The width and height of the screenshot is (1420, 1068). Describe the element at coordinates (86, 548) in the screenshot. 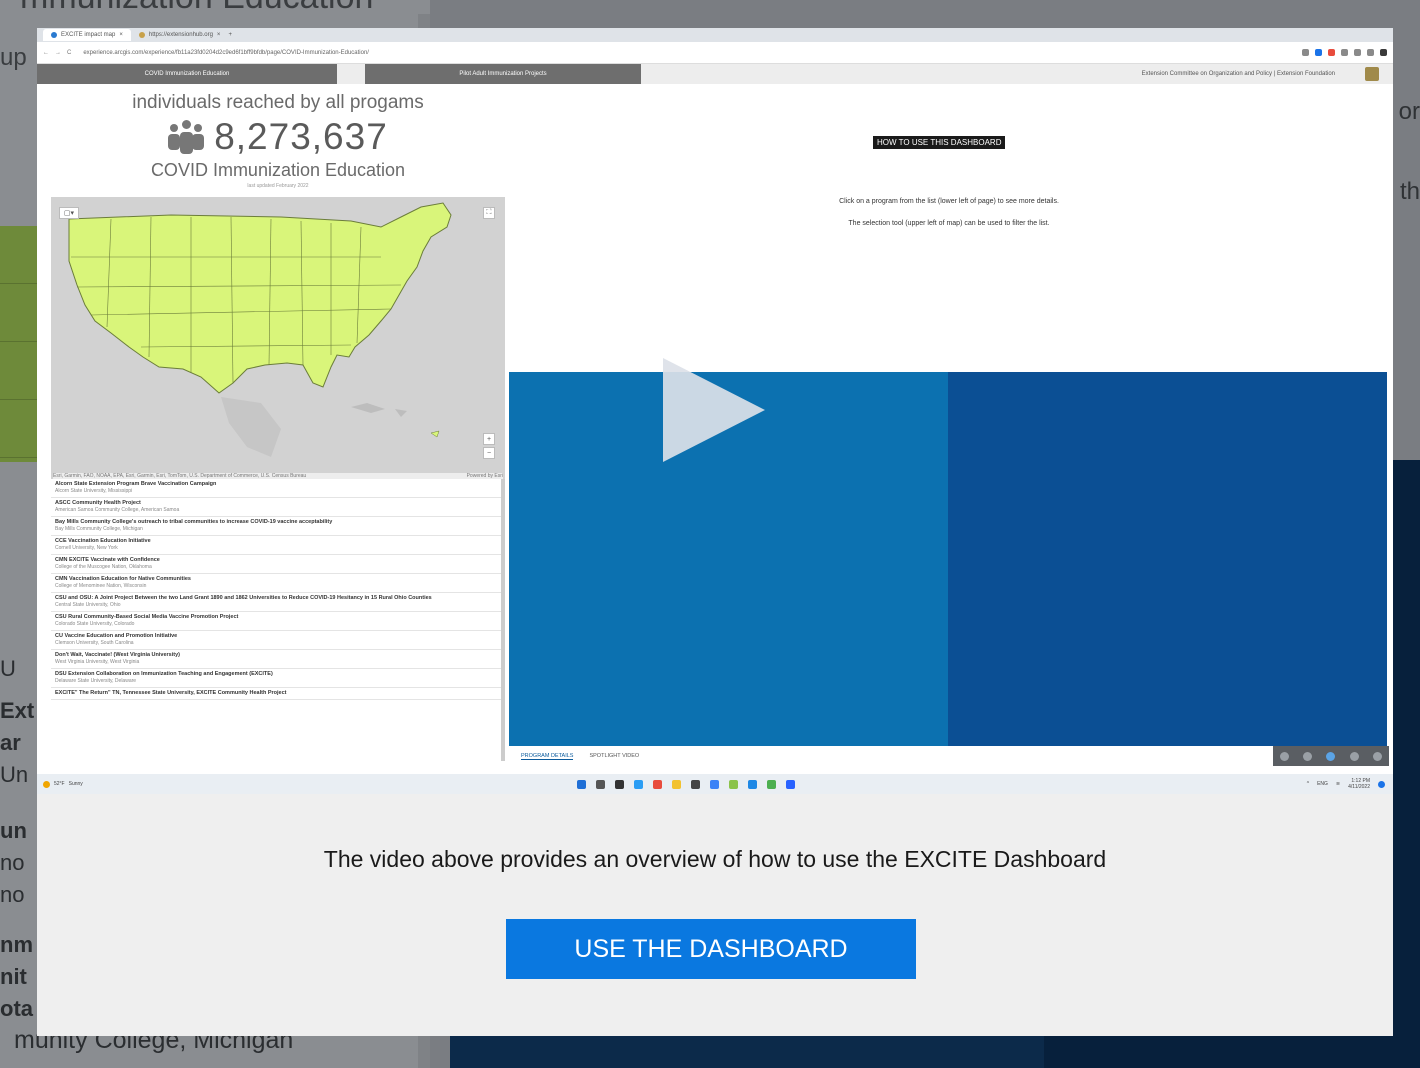

I see `program-institution: Cornell University, New York` at that location.